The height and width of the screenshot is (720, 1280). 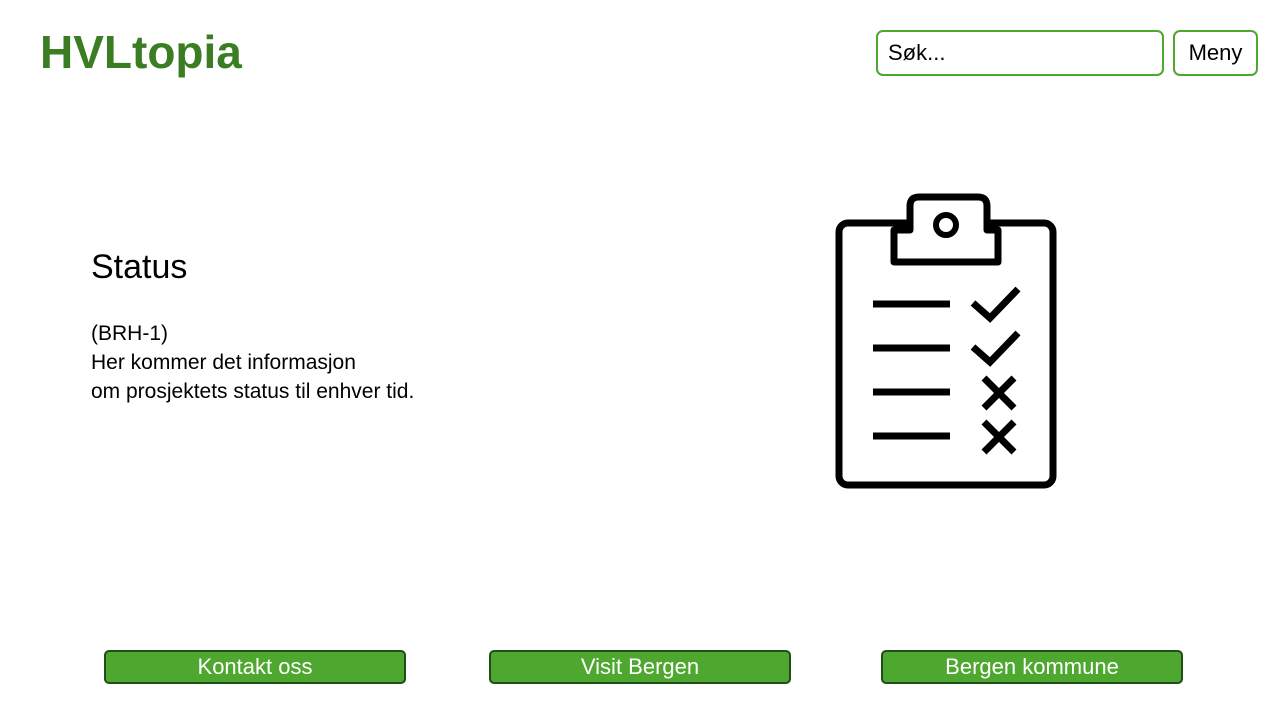 What do you see at coordinates (223, 362) in the screenshot?
I see `status-description-line: Her kommer det informasjon` at bounding box center [223, 362].